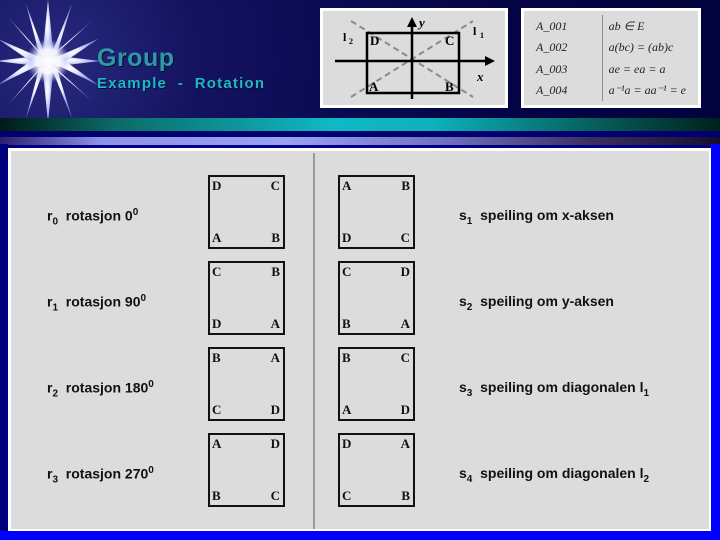  Describe the element at coordinates (626, 25) in the screenshot. I see `axiom-statement: ab ∈ E` at that location.